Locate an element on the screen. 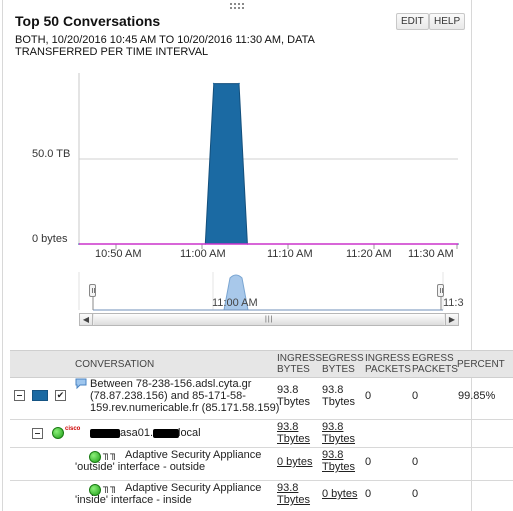 The width and height of the screenshot is (513, 511). range-handle-right is located at coordinates (440, 290).